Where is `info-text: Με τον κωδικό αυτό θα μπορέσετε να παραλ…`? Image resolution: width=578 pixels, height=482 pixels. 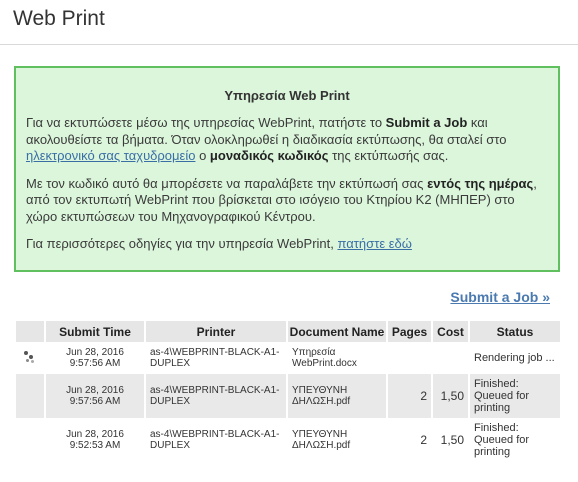
info-text: Με τον κωδικό αυτό θα μπορέσετε να παραλ… is located at coordinates (227, 183).